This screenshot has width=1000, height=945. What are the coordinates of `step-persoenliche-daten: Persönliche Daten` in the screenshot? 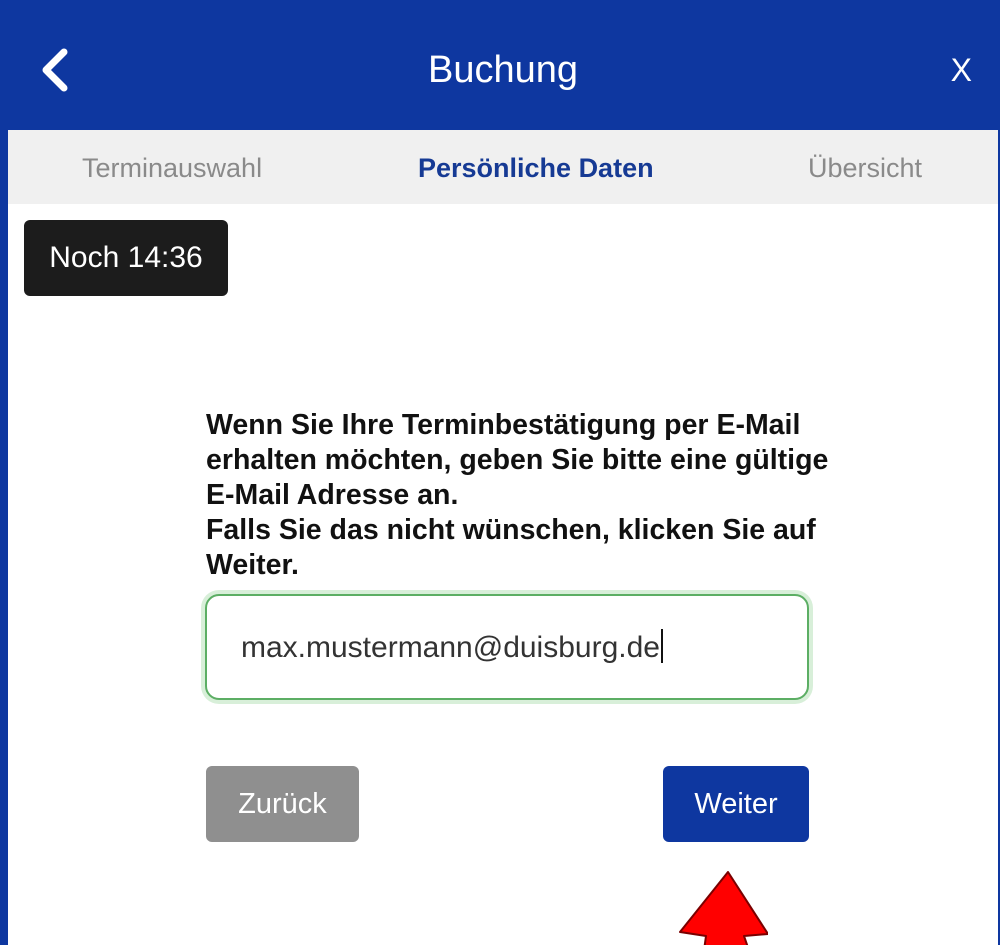 It's located at (536, 168).